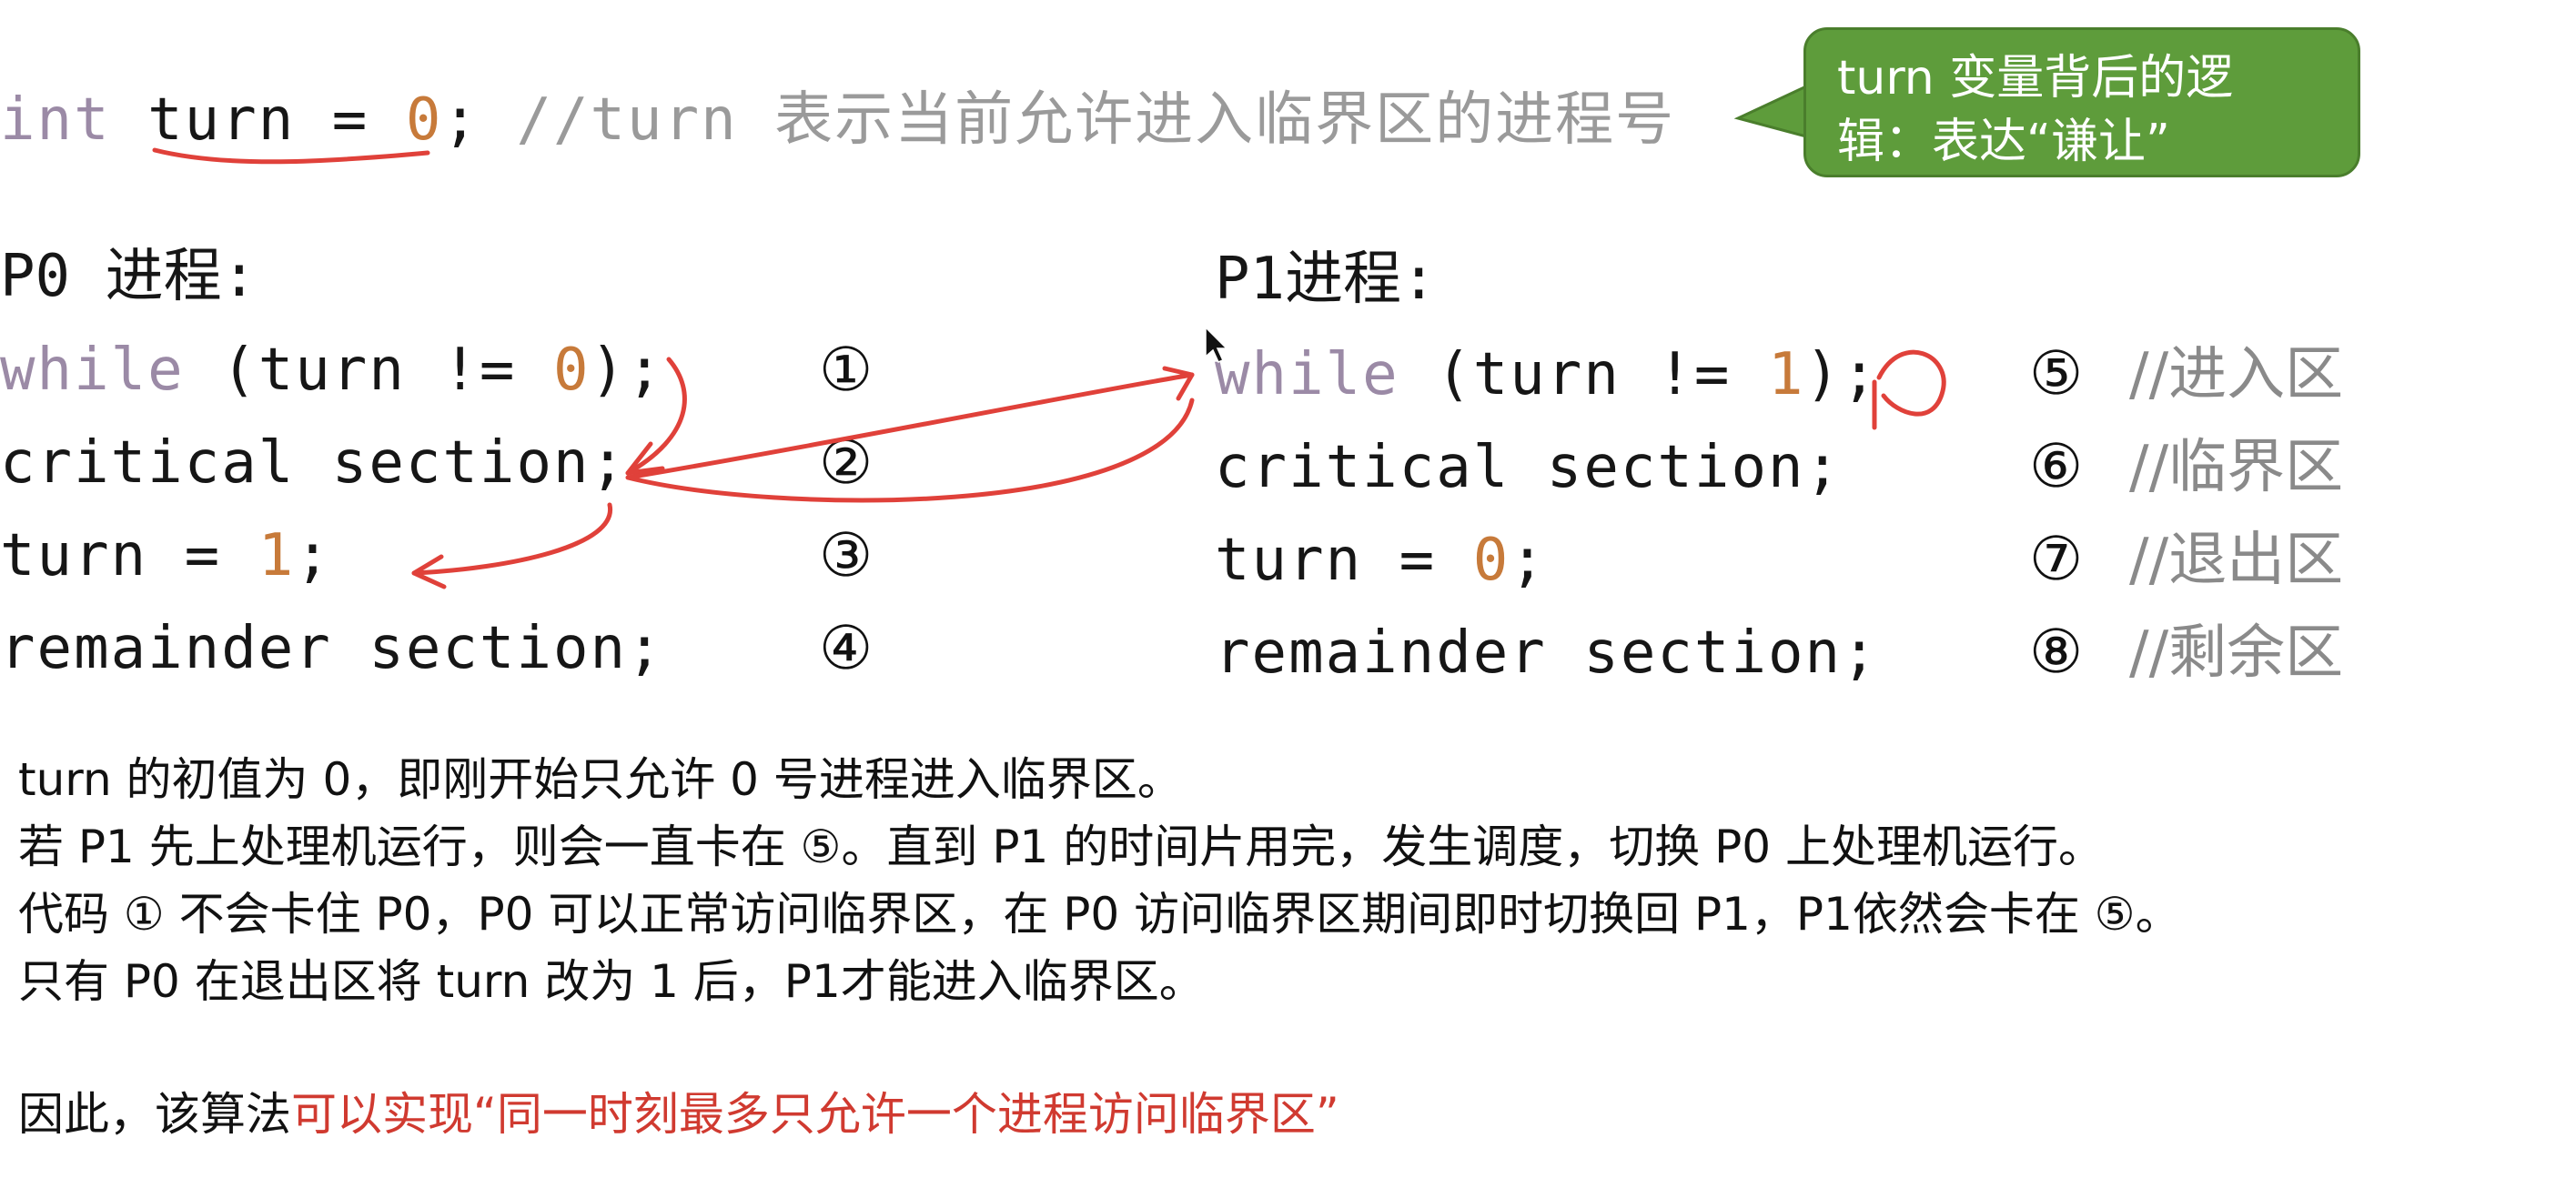 This screenshot has width=2576, height=1178. I want to click on p1-line-1: while (turn != 1);, so click(1547, 375).